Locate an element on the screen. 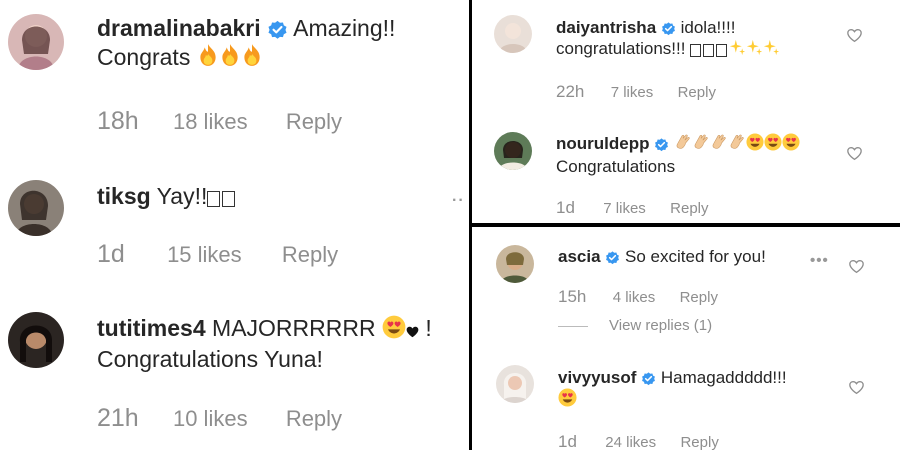 The width and height of the screenshot is (900, 450). comment-text-line2: Congrats is located at coordinates (144, 56).